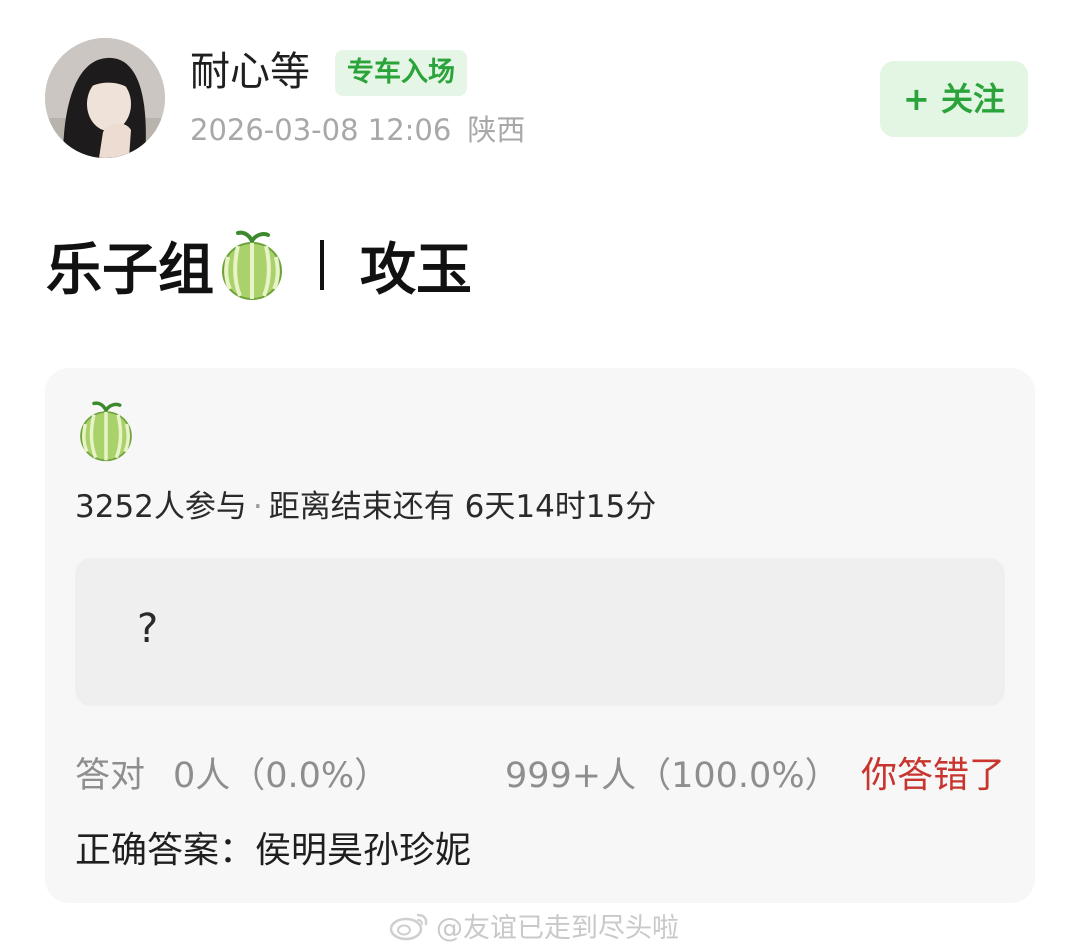 This screenshot has height=949, width=1080. I want to click on question-text: ?, so click(148, 629).